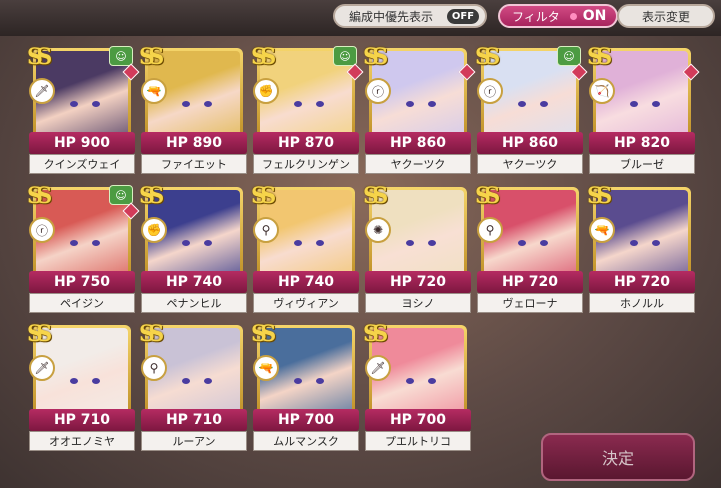  I want to click on filter-state: ON, so click(594, 16).